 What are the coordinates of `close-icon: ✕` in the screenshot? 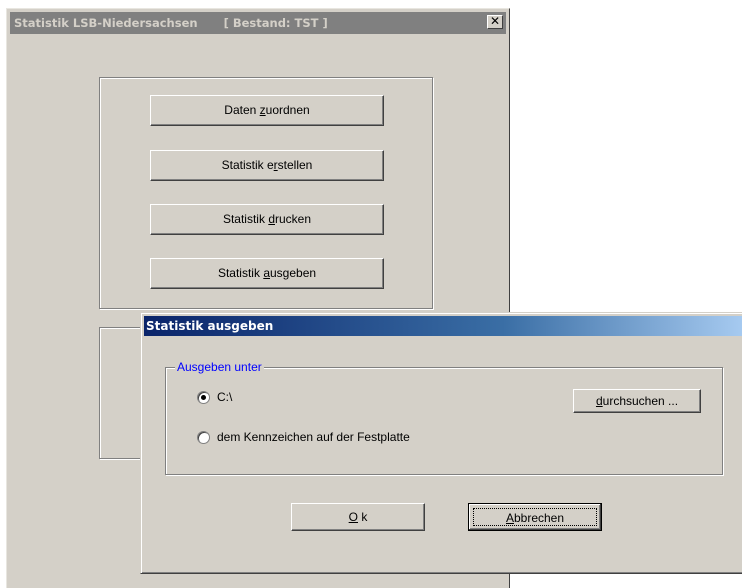 It's located at (495, 21).